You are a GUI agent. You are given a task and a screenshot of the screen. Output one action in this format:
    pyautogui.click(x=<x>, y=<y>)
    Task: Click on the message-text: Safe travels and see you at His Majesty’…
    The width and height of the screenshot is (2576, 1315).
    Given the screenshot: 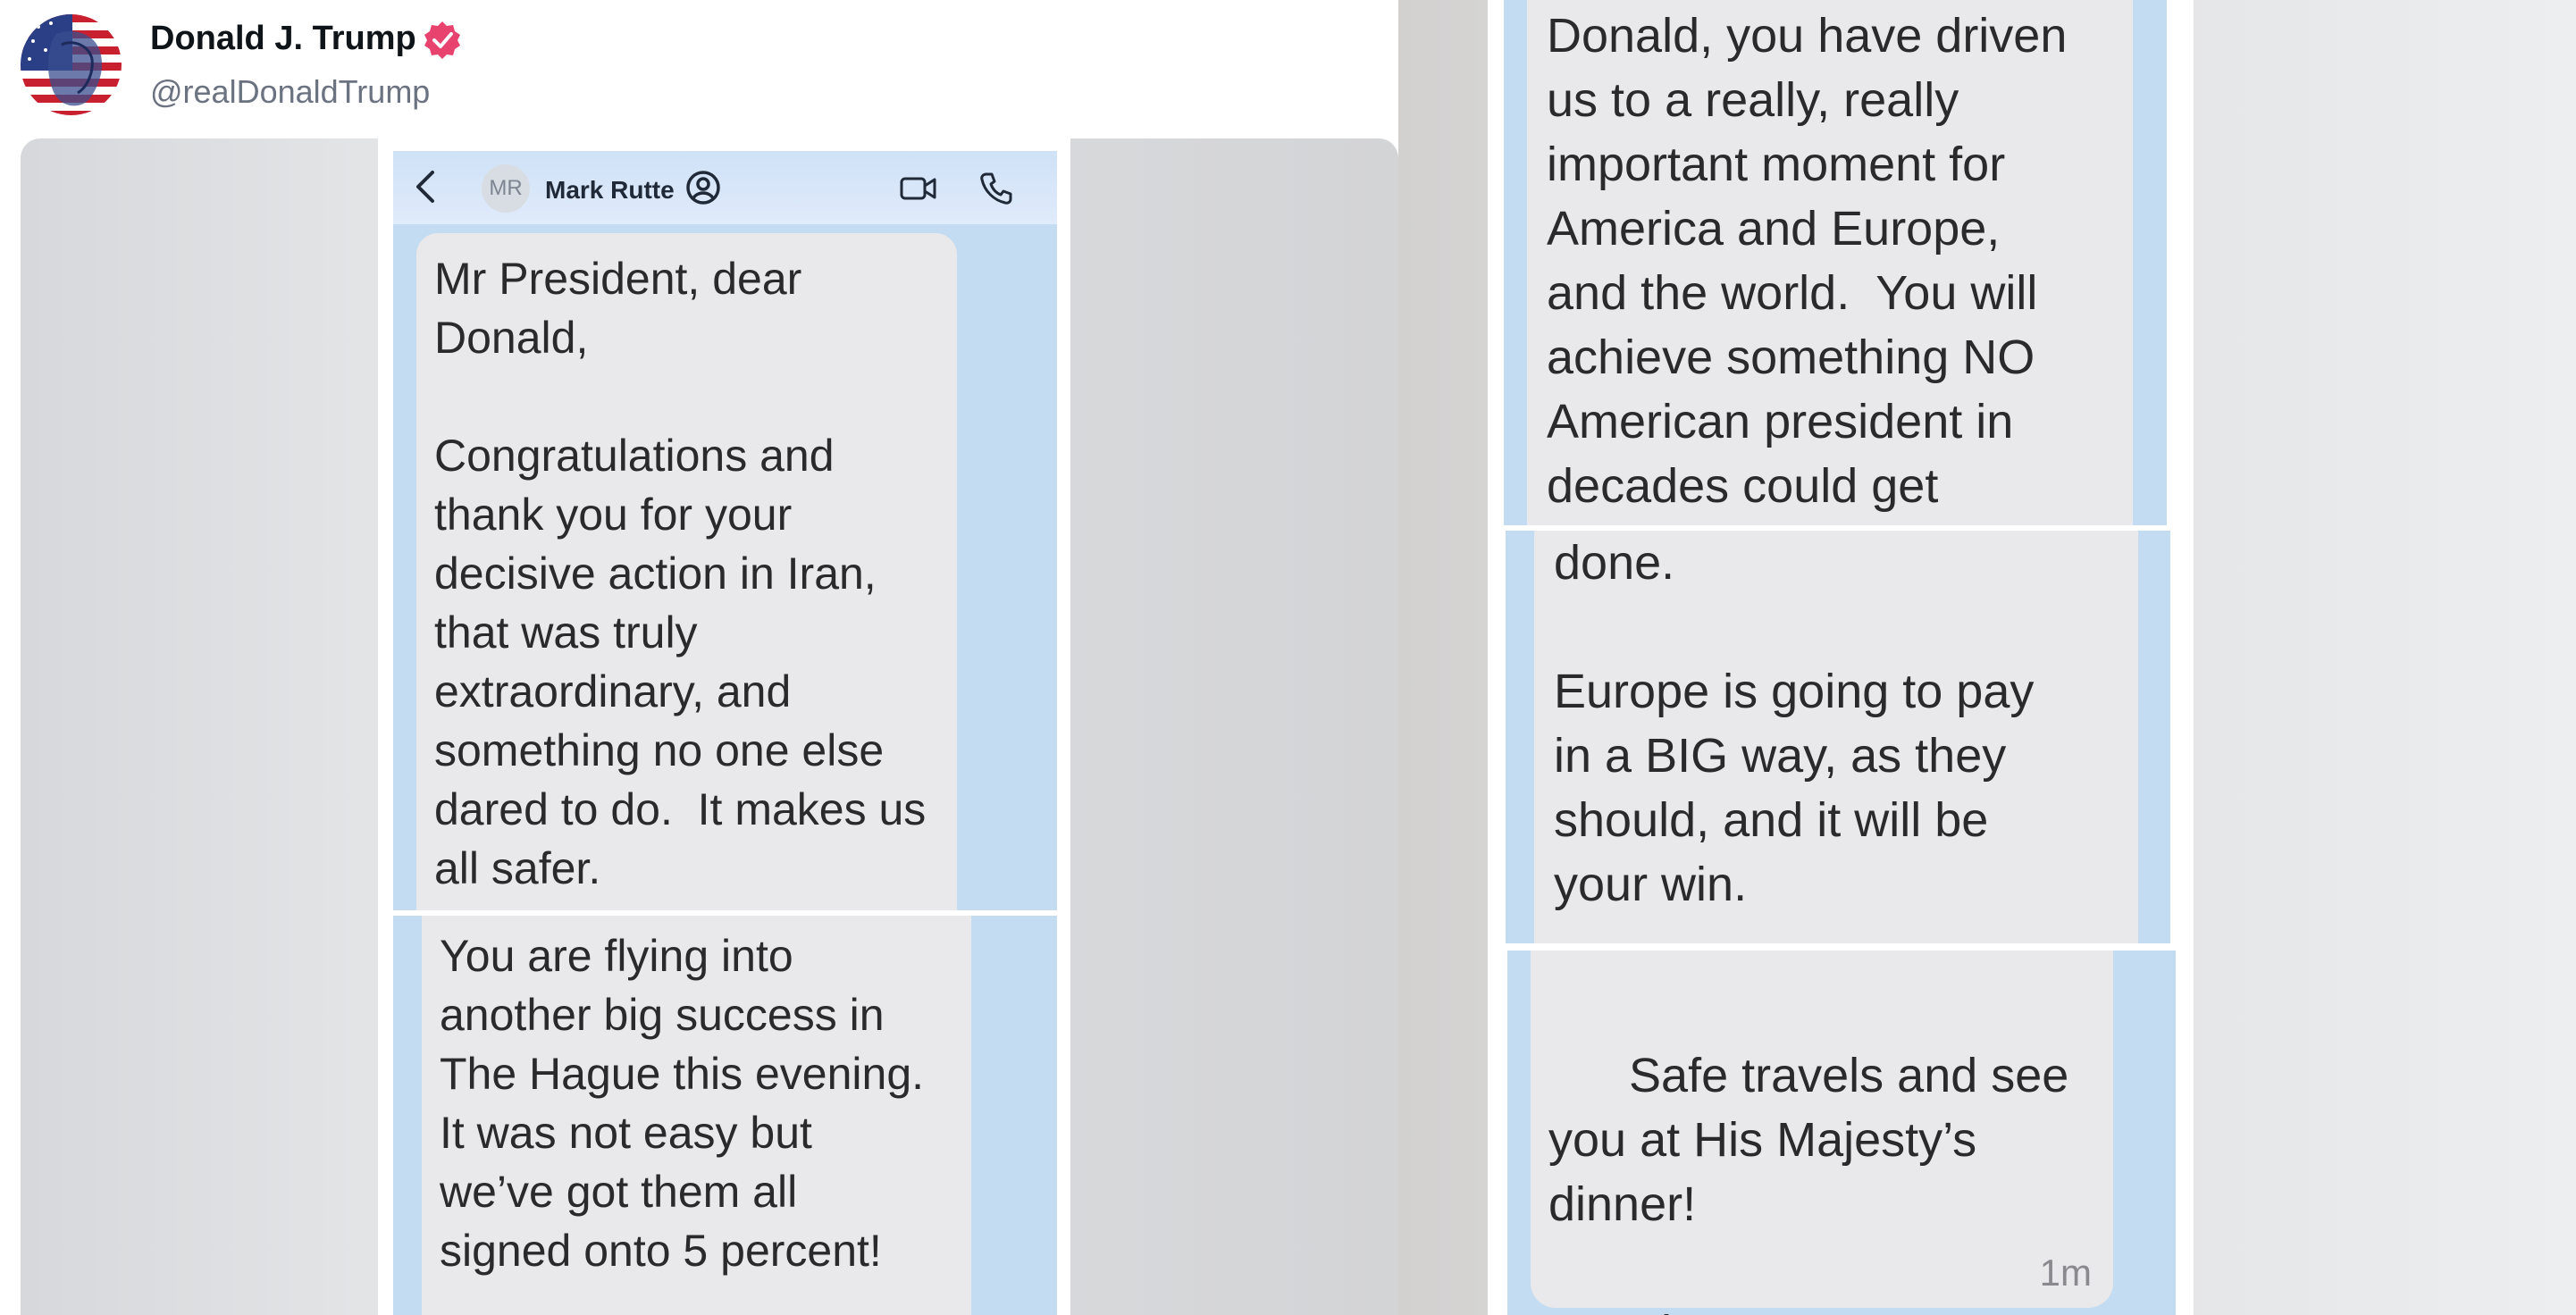 What is the action you would take?
    pyautogui.click(x=1808, y=1182)
    